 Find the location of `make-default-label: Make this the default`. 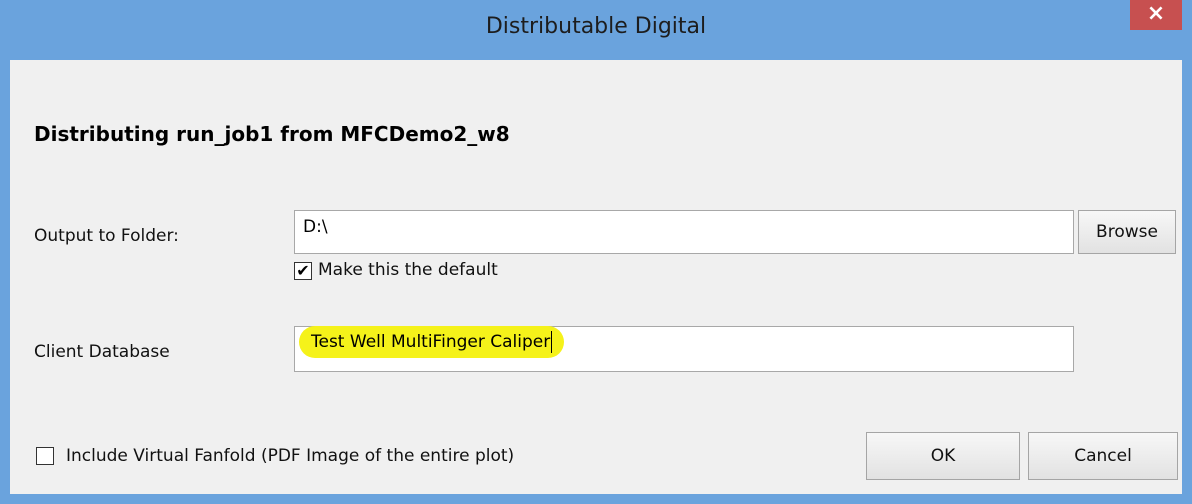

make-default-label: Make this the default is located at coordinates (408, 270).